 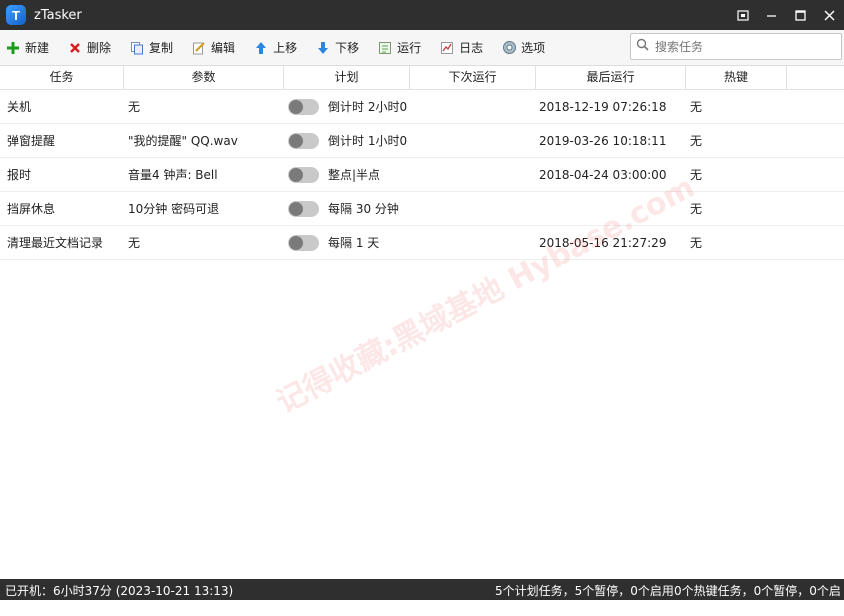 I want to click on task-plan: 整点|半点, so click(x=347, y=174).